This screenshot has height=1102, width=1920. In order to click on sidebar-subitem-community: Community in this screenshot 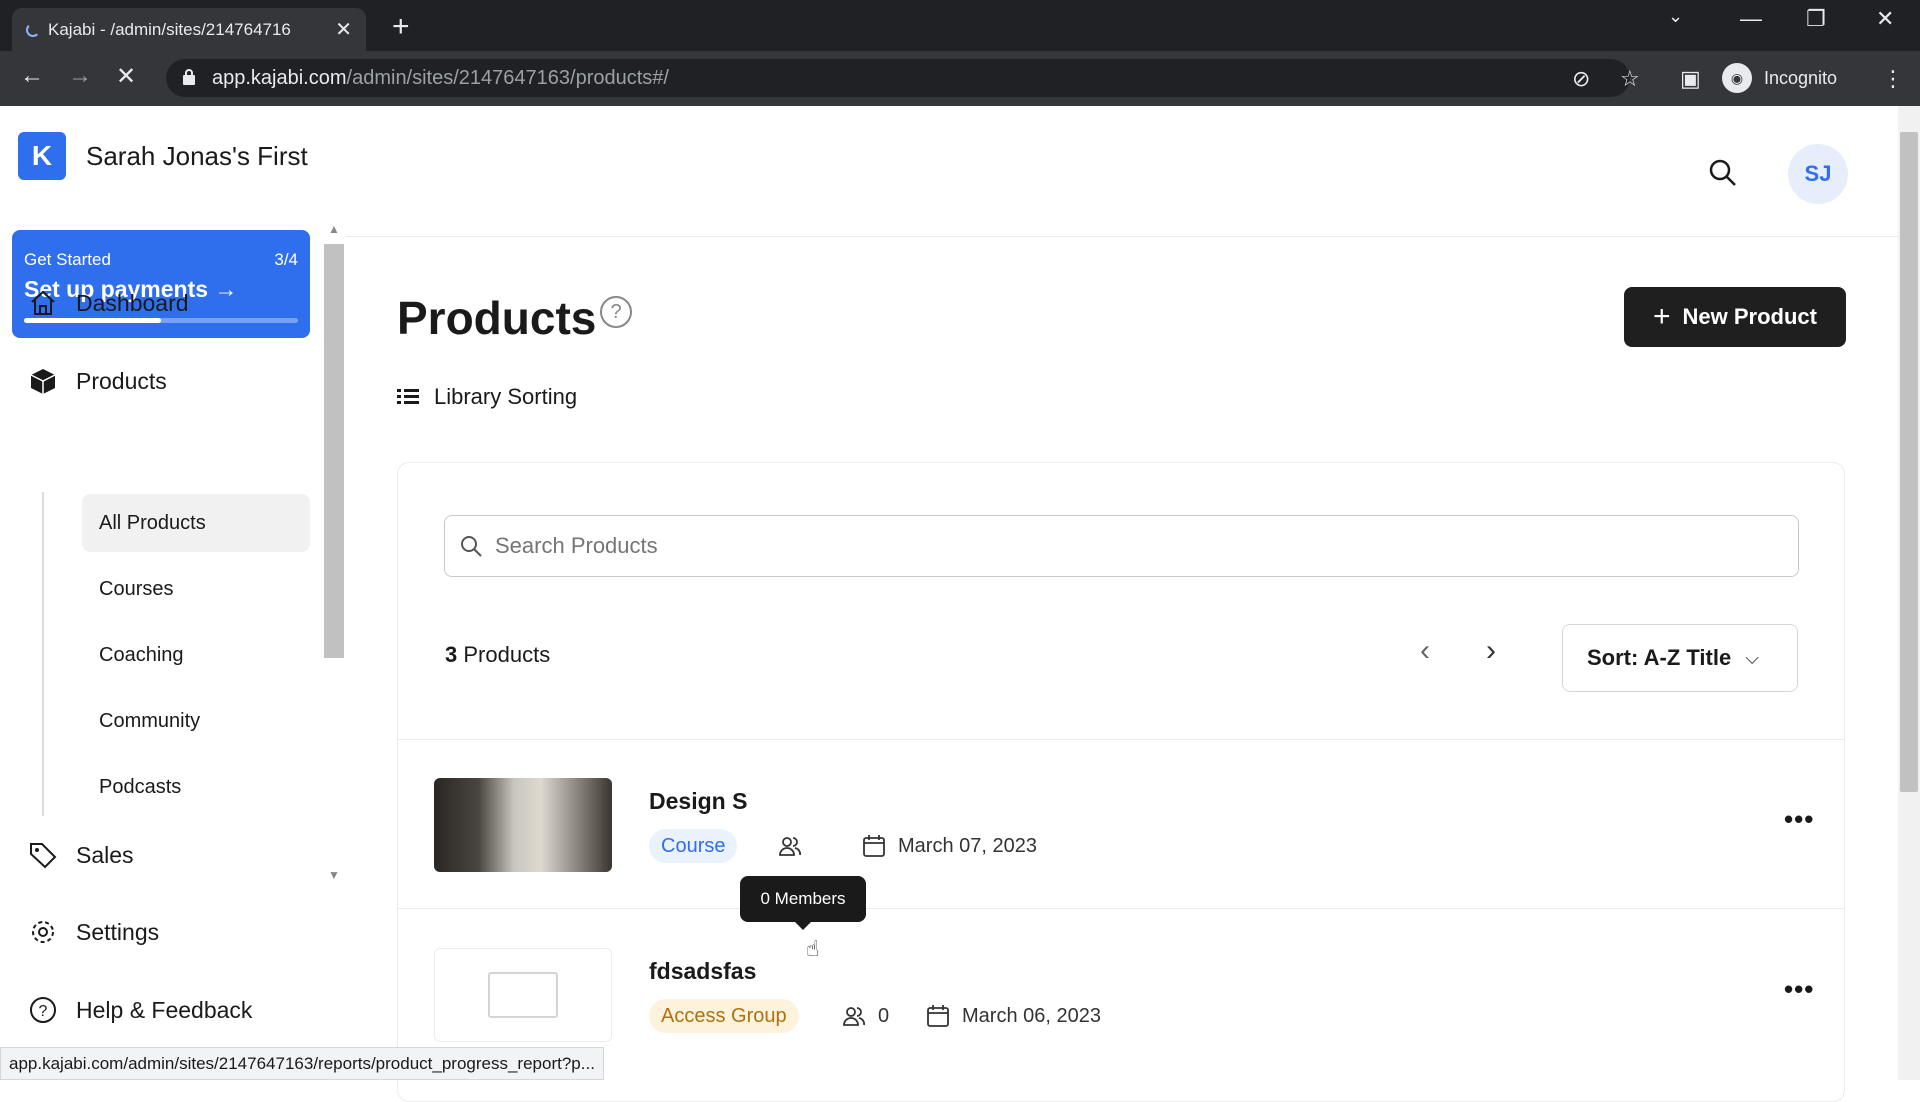, I will do `click(196, 721)`.